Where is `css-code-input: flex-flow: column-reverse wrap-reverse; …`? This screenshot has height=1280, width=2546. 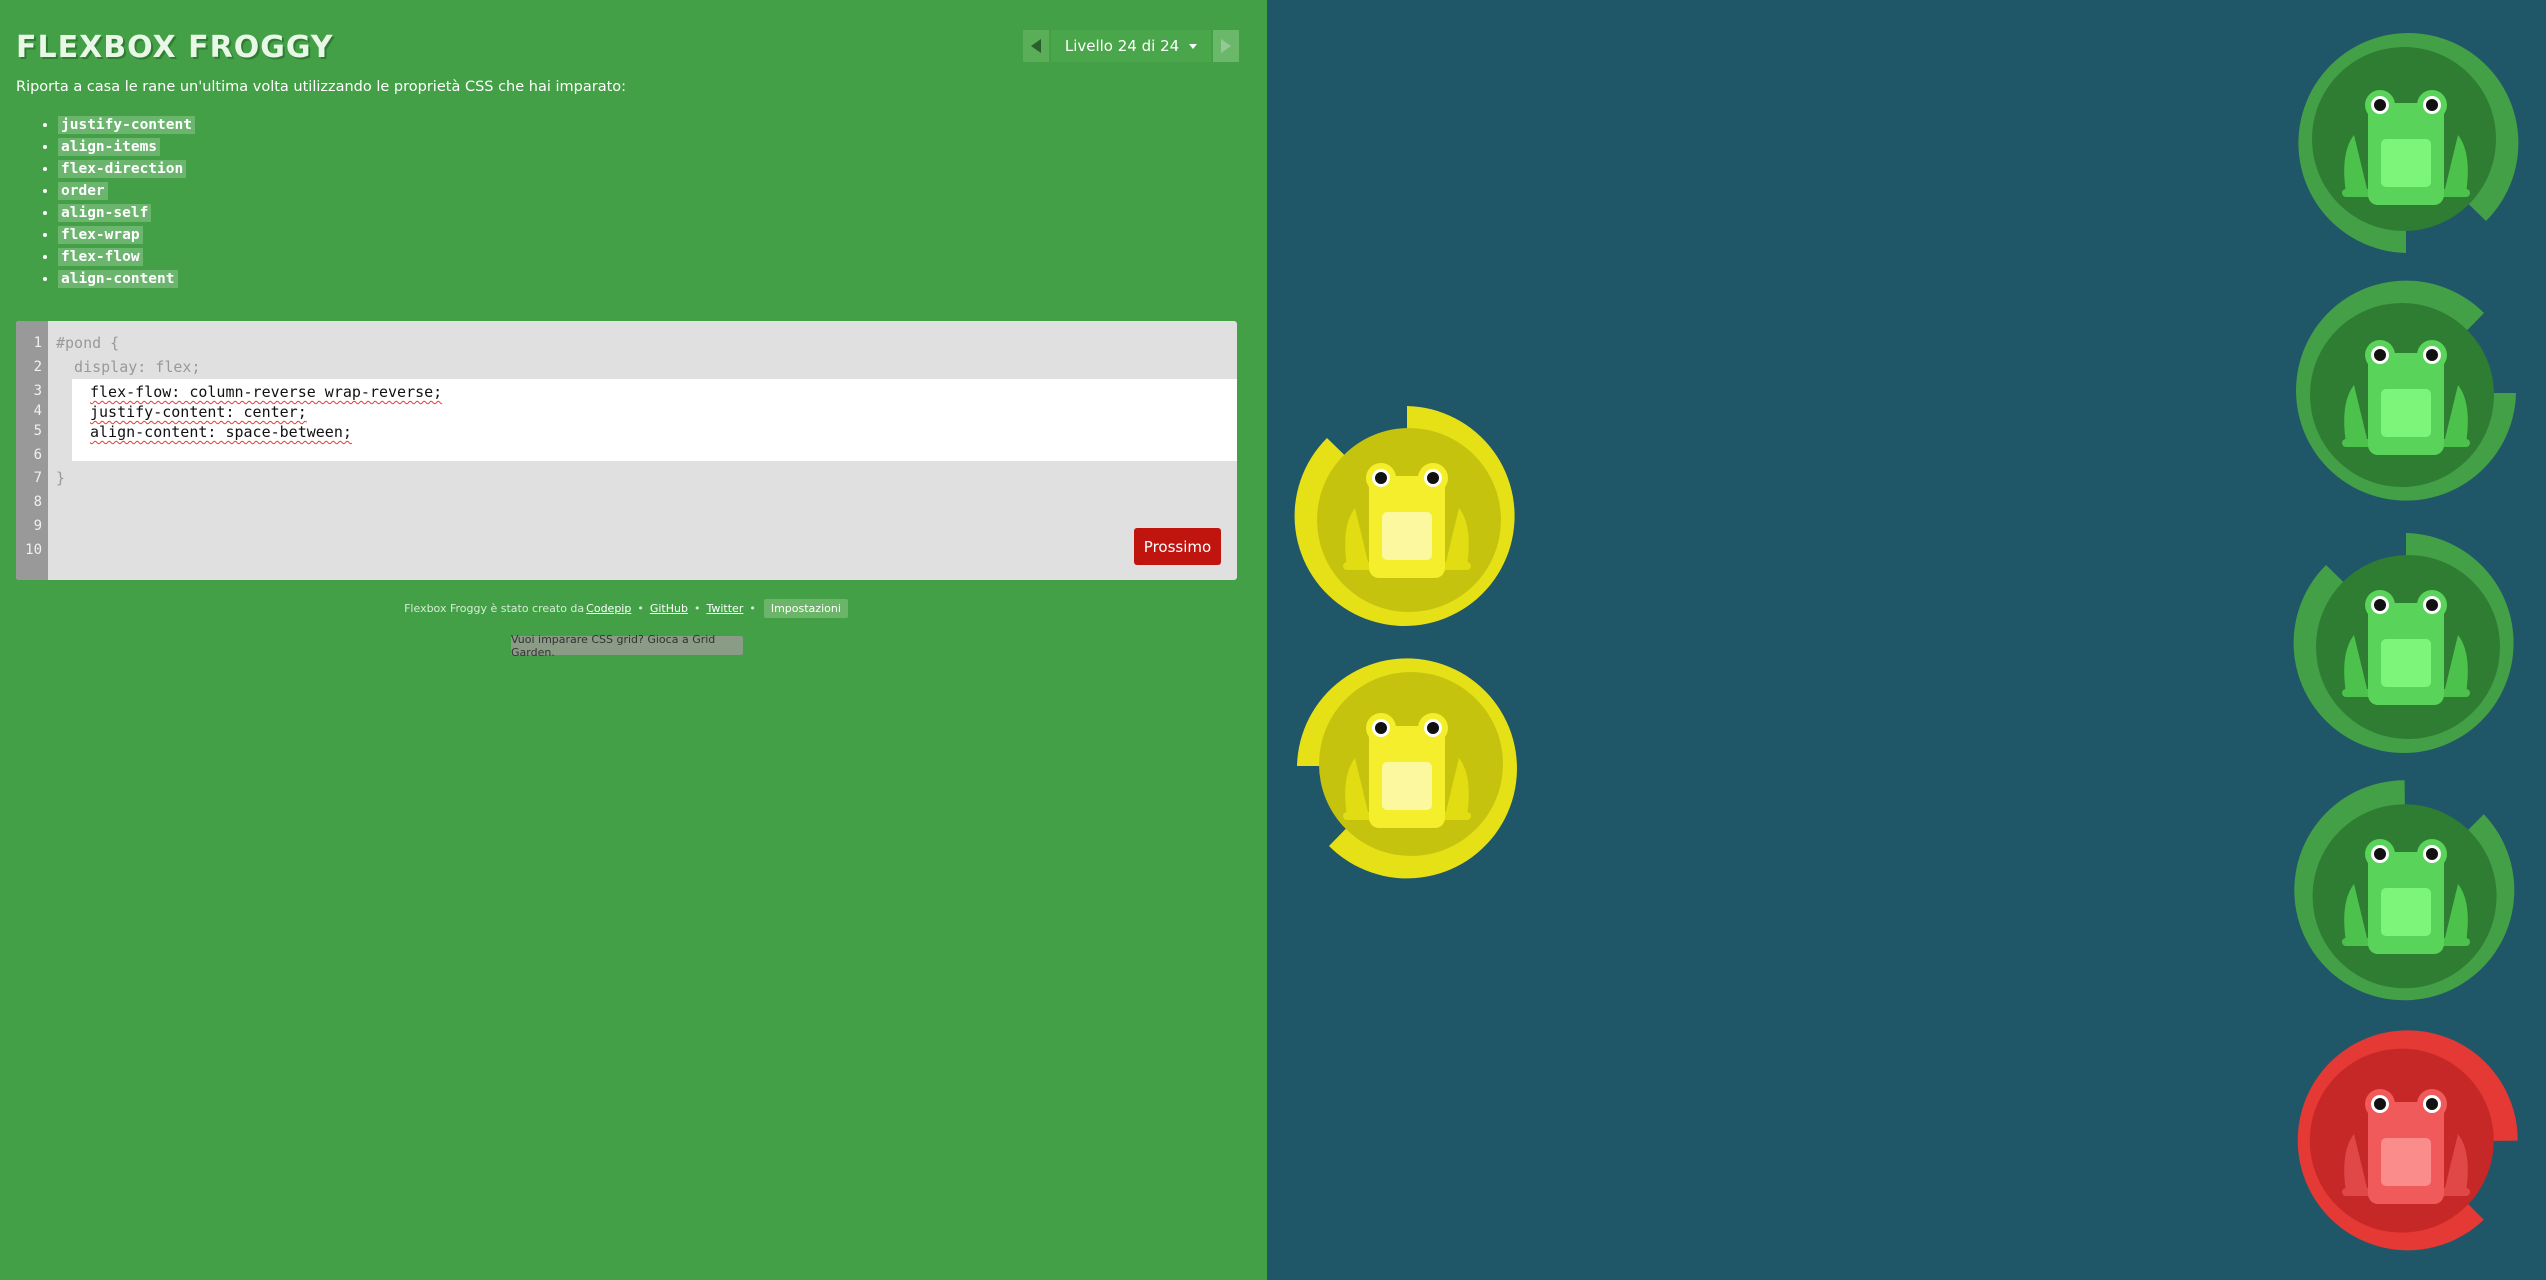 css-code-input: flex-flow: column-reverse wrap-reverse; … is located at coordinates (654, 420).